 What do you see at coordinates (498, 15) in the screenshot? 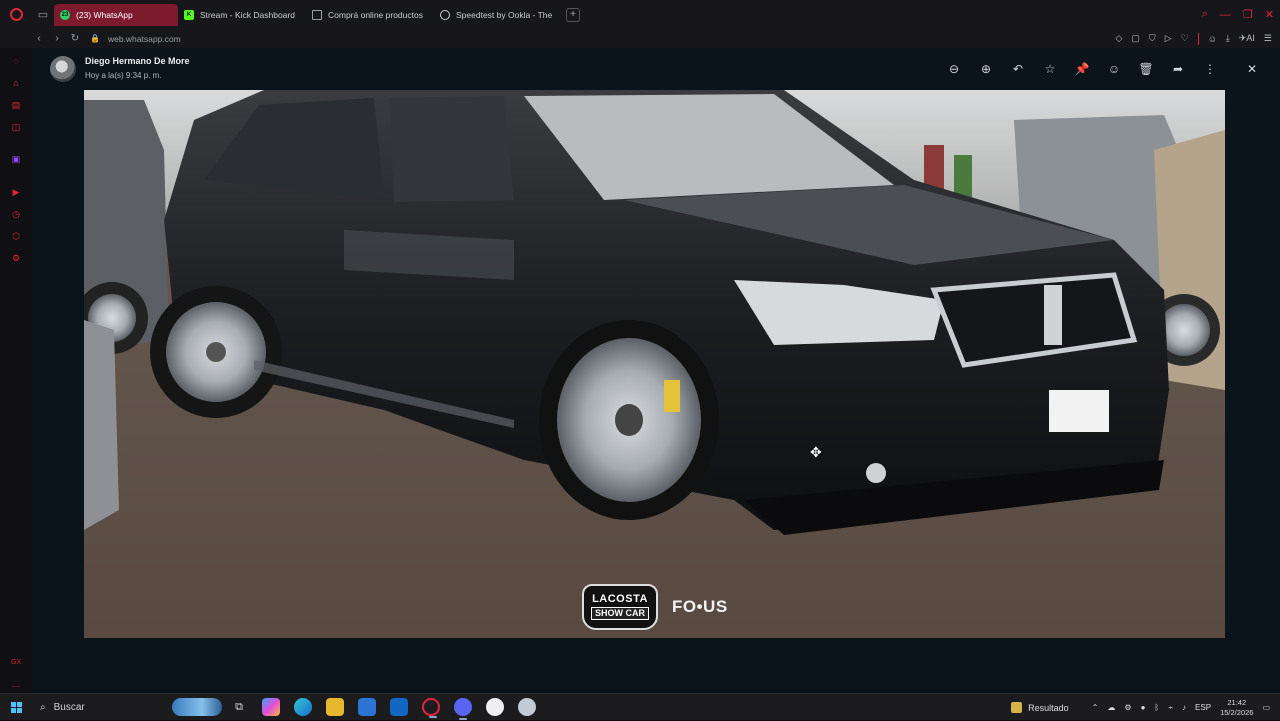
I see `tab-speedtest: Speedtest by Ookla - The` at bounding box center [498, 15].